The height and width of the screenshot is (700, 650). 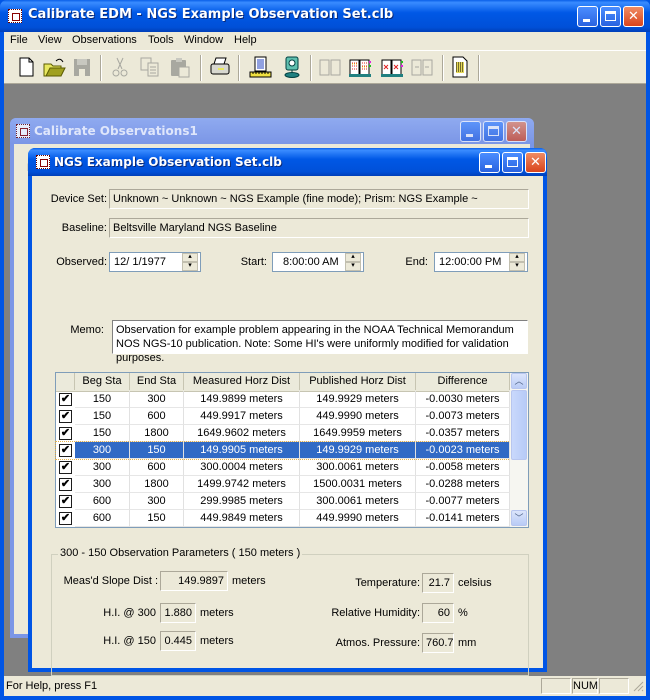 What do you see at coordinates (82, 67) in the screenshot?
I see `save-button` at bounding box center [82, 67].